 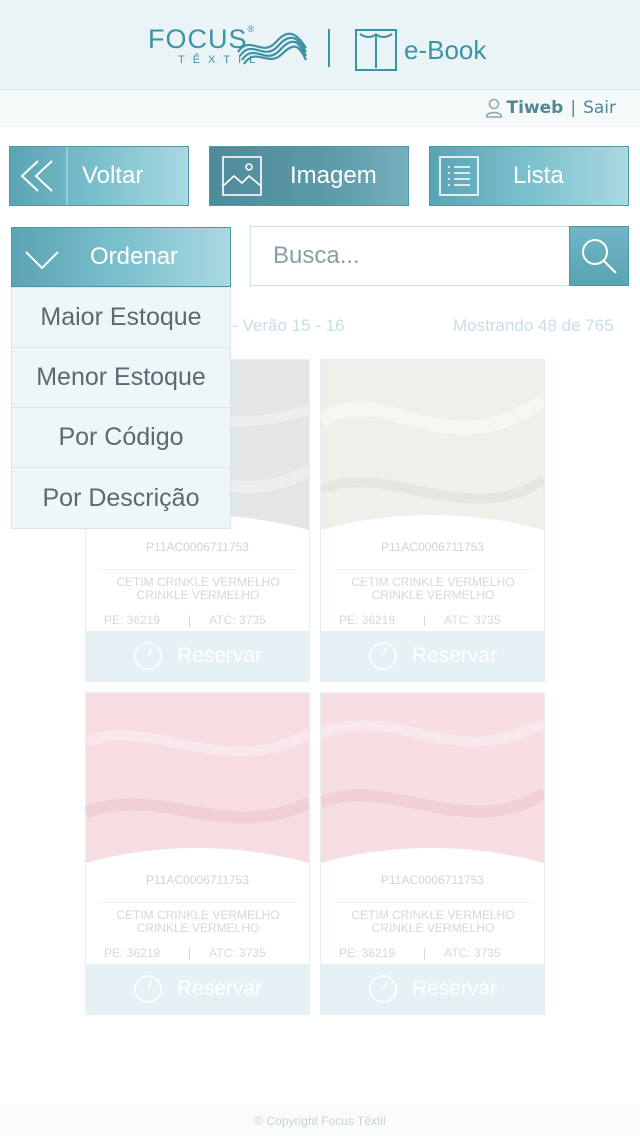 I want to click on list-icon, so click(x=459, y=176).